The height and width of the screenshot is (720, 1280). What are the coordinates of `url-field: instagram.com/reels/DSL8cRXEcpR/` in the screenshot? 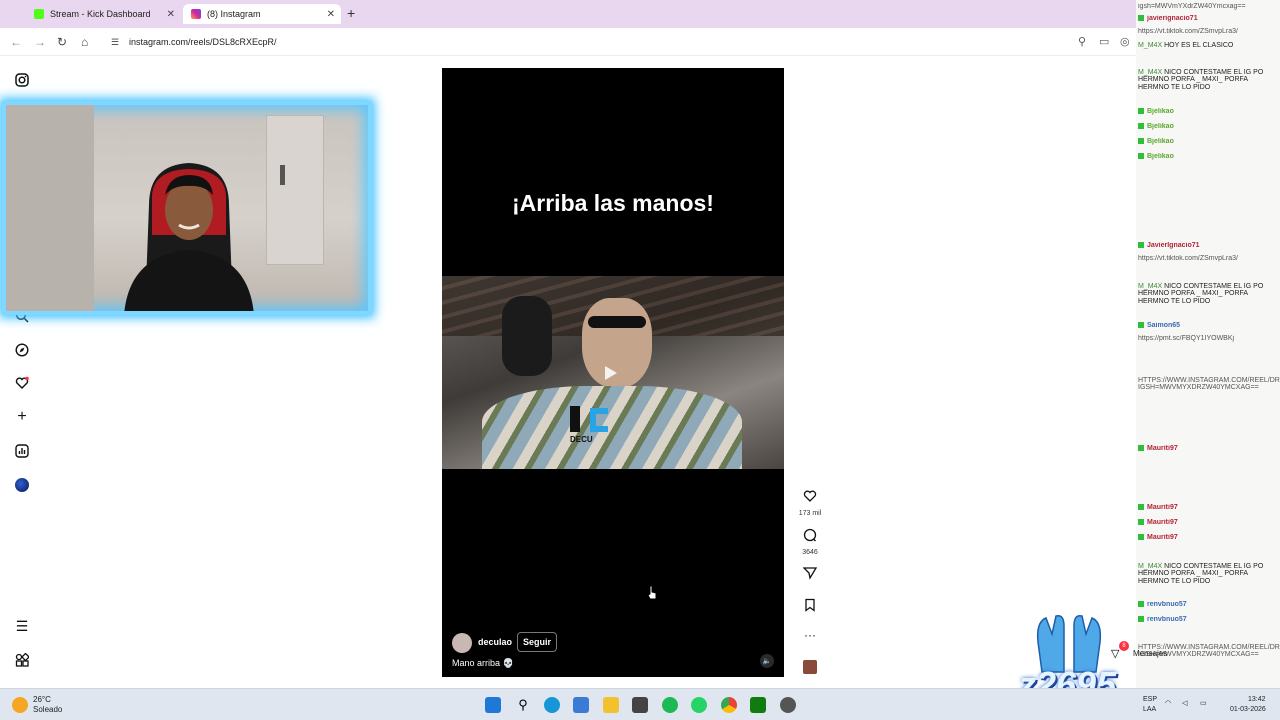 It's located at (203, 42).